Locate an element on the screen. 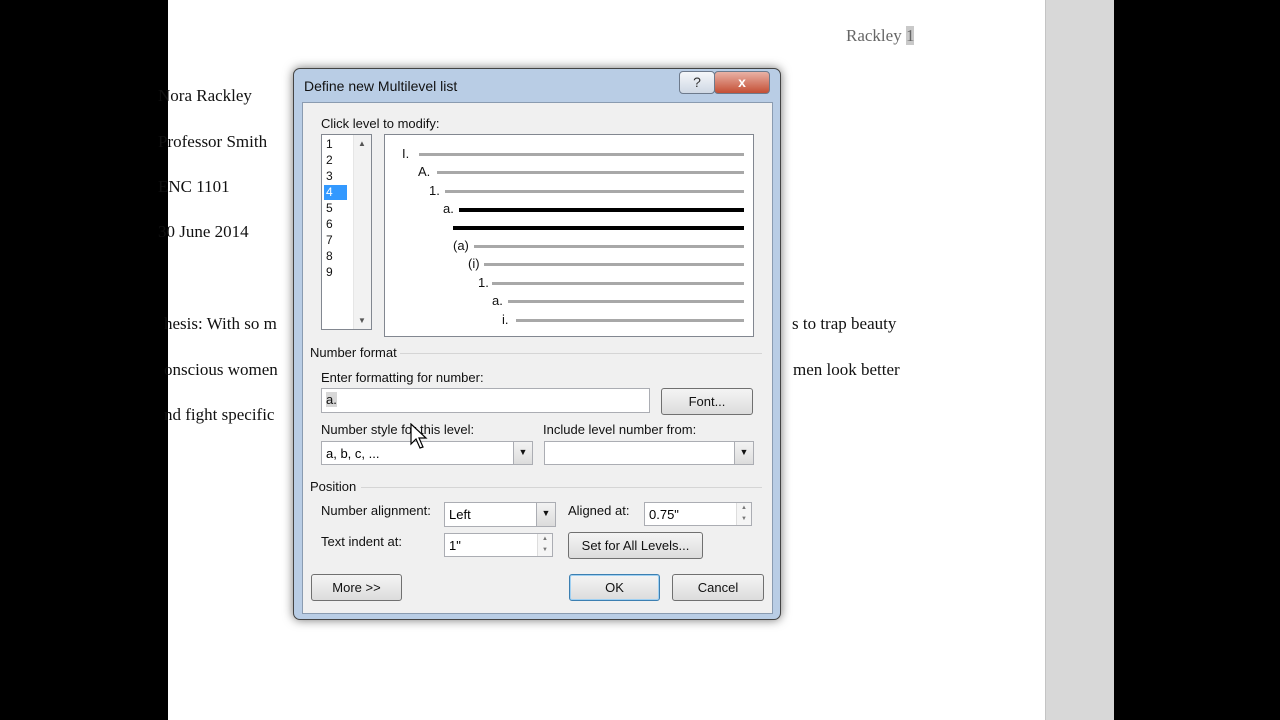 The width and height of the screenshot is (1280, 720). number-alignment-value: Left is located at coordinates (460, 514).